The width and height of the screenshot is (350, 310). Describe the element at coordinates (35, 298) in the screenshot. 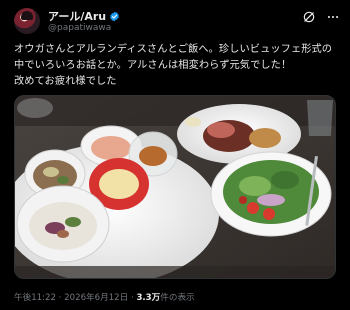

I see `post-time: 午後11:22` at that location.